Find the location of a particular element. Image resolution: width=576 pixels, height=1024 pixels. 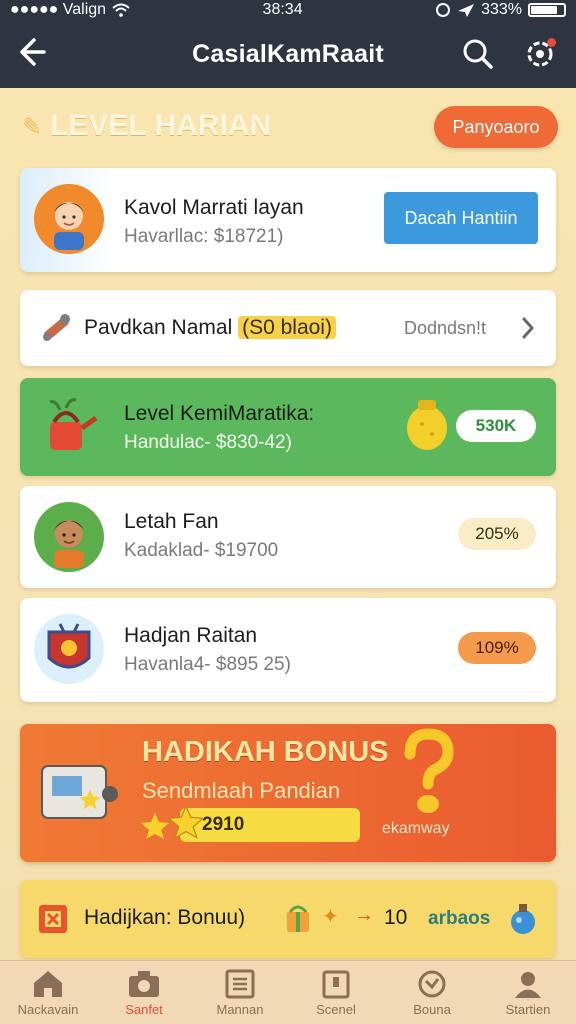

card-name-text: Pavdkan Namal is located at coordinates (158, 327).